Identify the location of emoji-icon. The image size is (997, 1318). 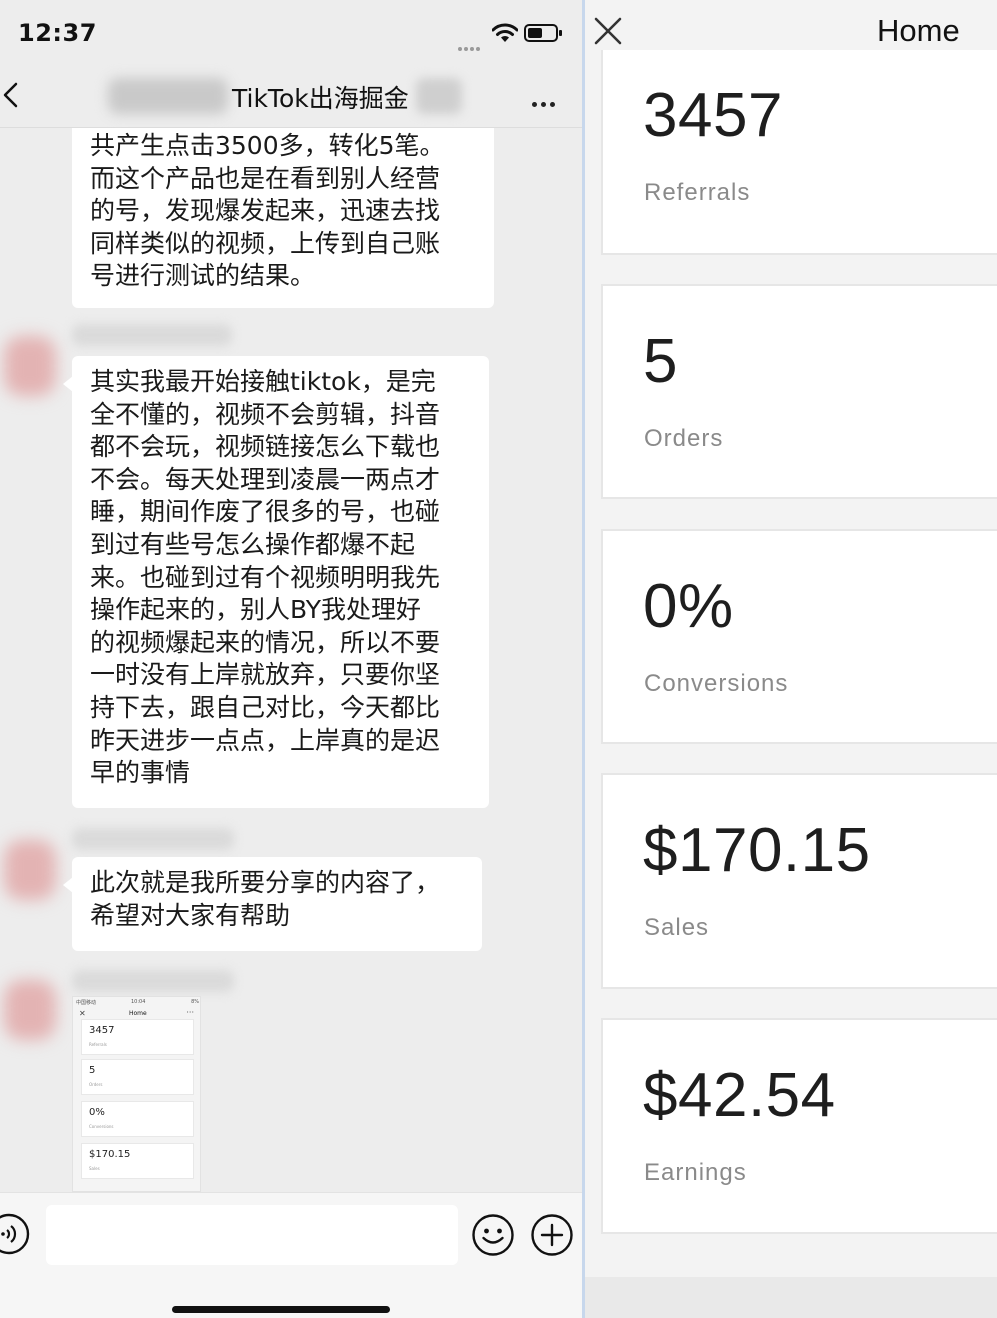
(493, 1235).